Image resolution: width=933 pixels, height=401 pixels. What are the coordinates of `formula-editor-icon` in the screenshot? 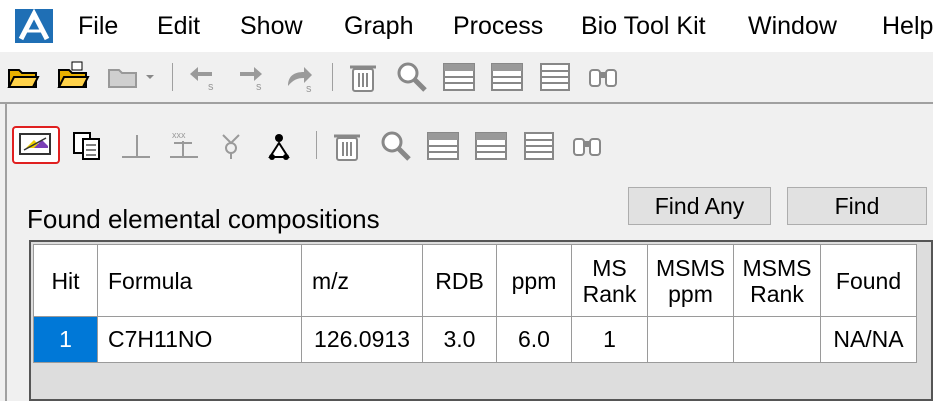 It's located at (35, 144).